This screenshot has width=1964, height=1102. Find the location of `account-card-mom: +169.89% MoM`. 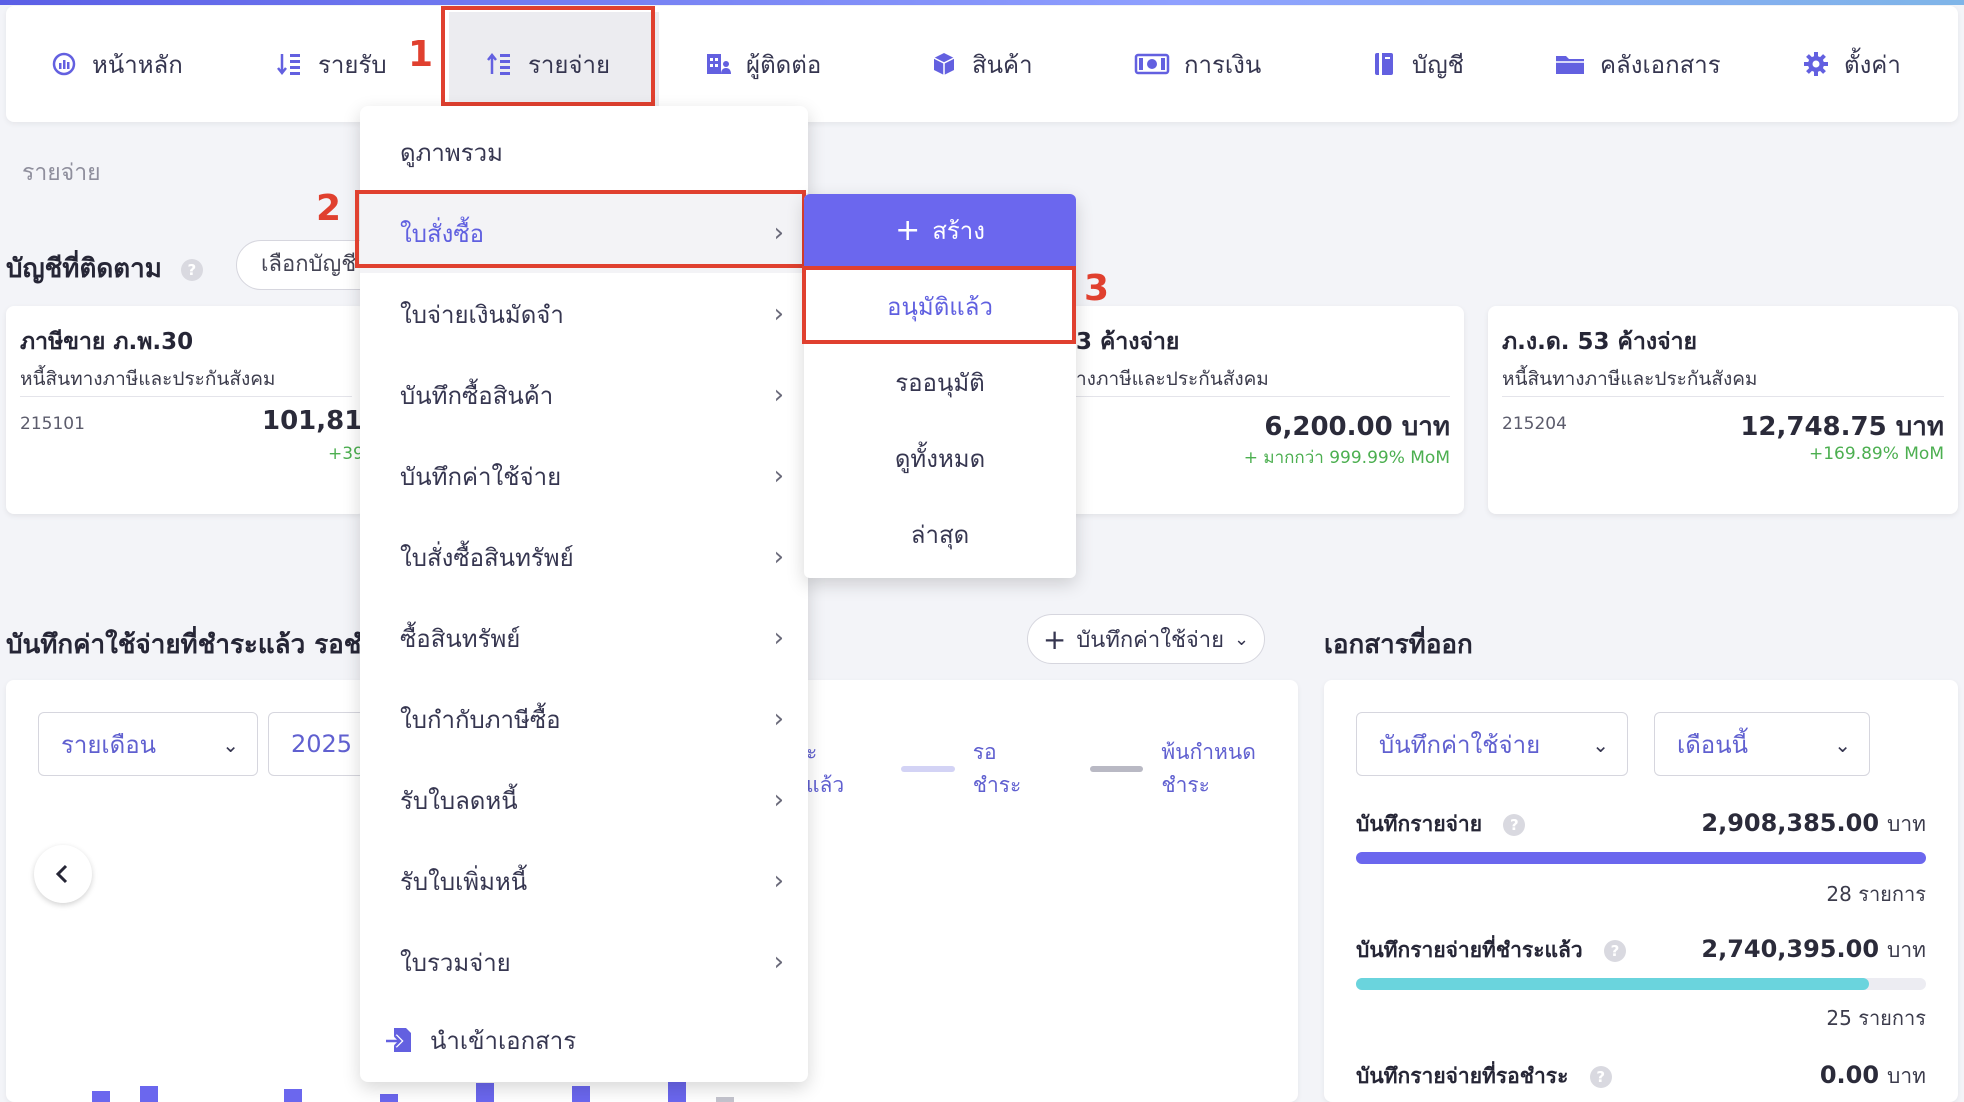

account-card-mom: +169.89% MoM is located at coordinates (1876, 454).